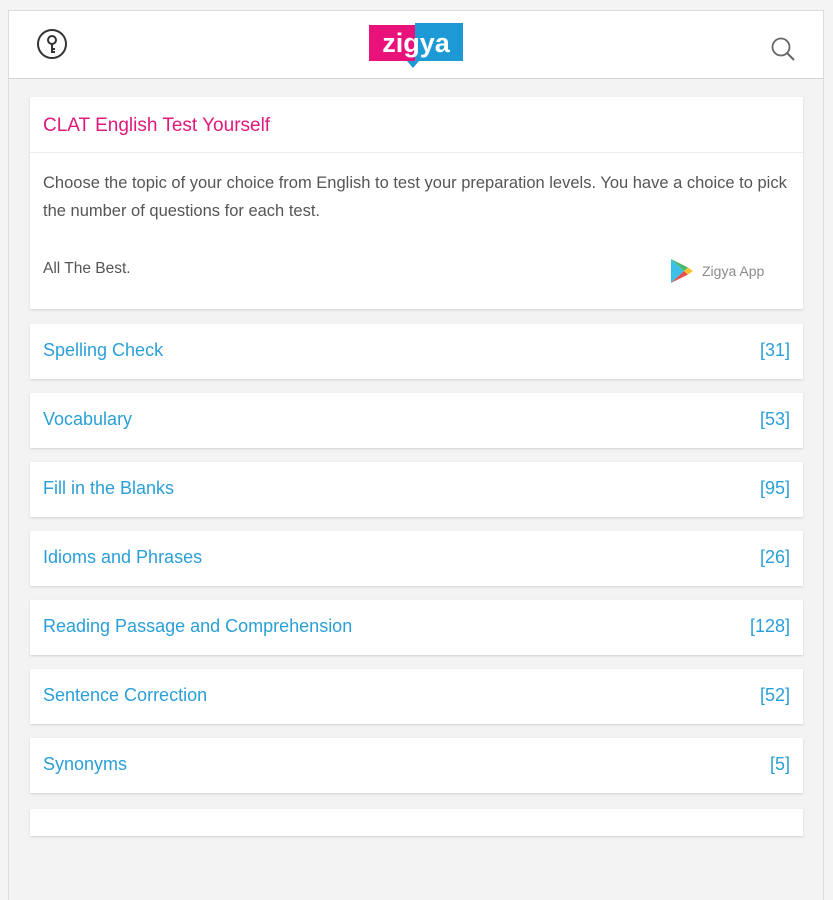 This screenshot has height=900, width=833. What do you see at coordinates (416, 152) in the screenshot?
I see `divider` at bounding box center [416, 152].